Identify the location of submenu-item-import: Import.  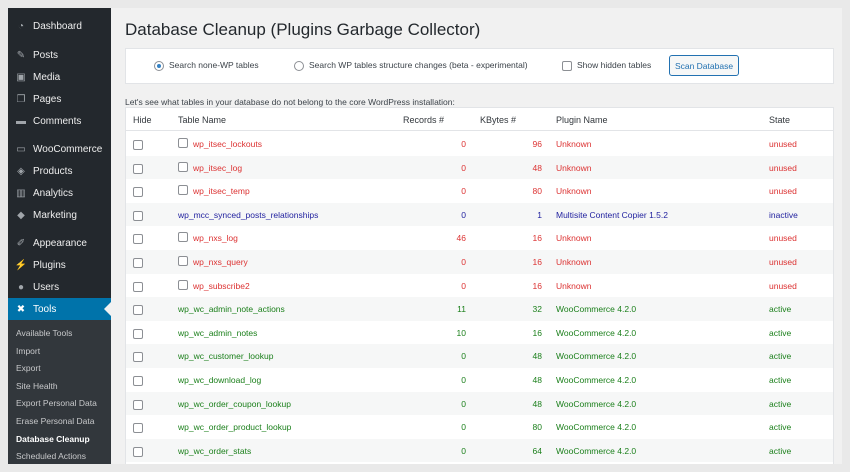
(28, 351).